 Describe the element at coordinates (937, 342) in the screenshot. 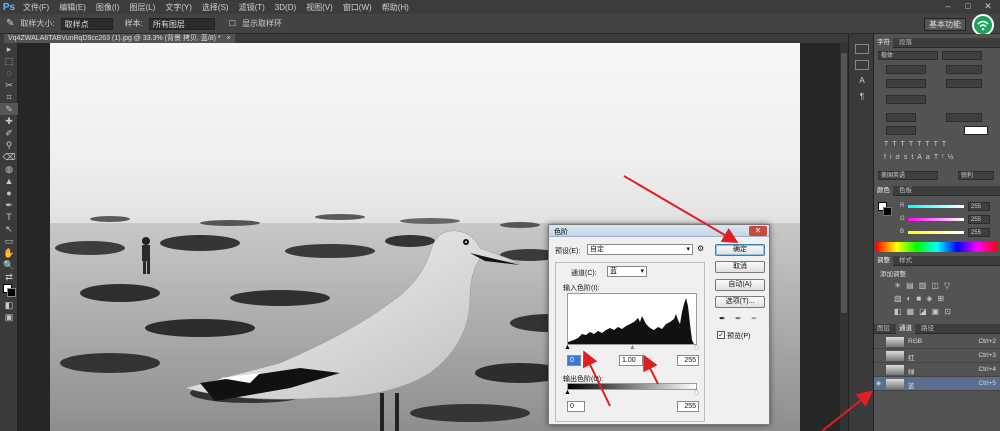

I see `channel-row-rgb: RGB Ctrl+2` at that location.